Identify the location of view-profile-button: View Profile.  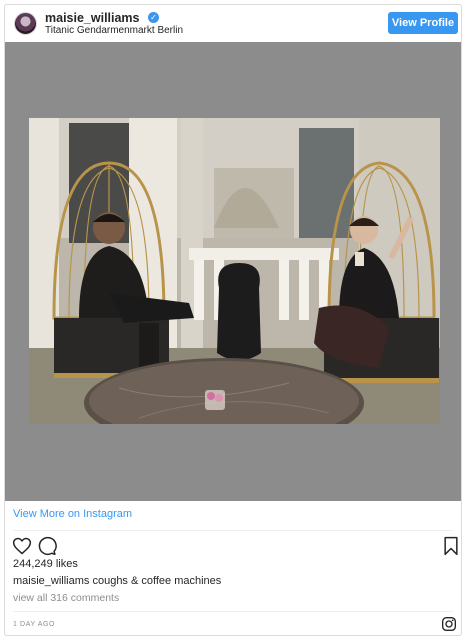
(423, 23).